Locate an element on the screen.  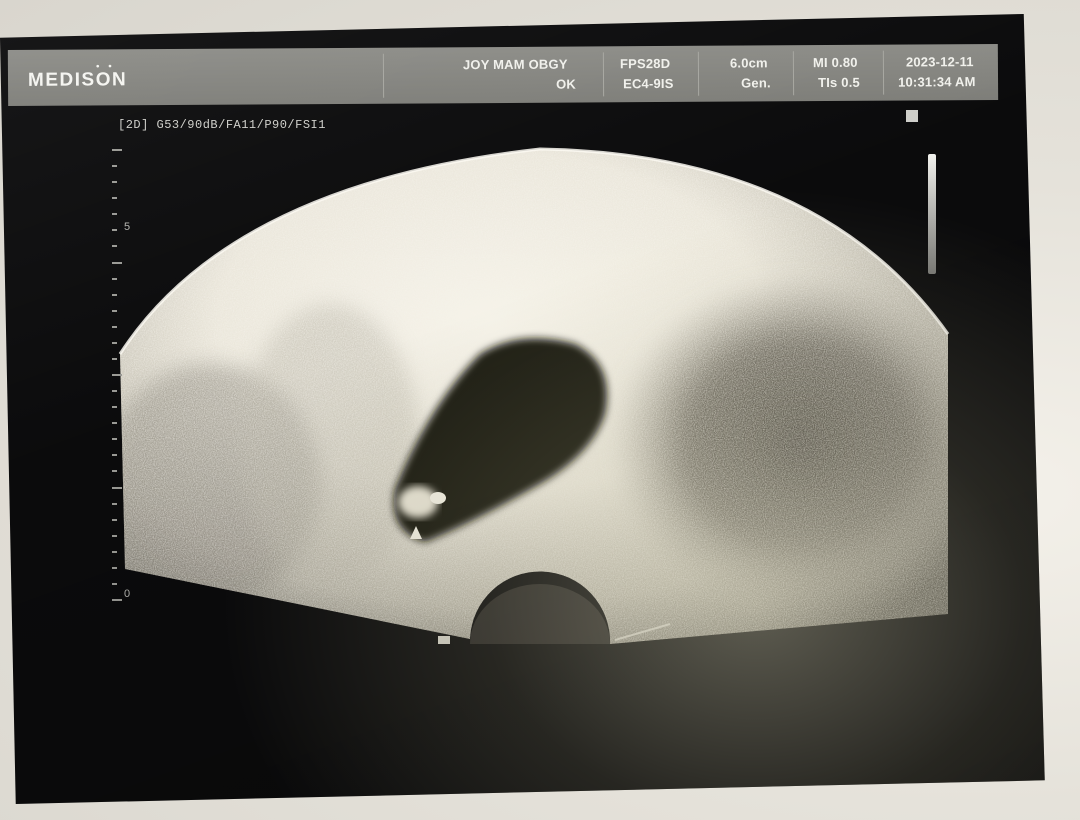
probe-readout: EC4-9IS is located at coordinates (648, 83).